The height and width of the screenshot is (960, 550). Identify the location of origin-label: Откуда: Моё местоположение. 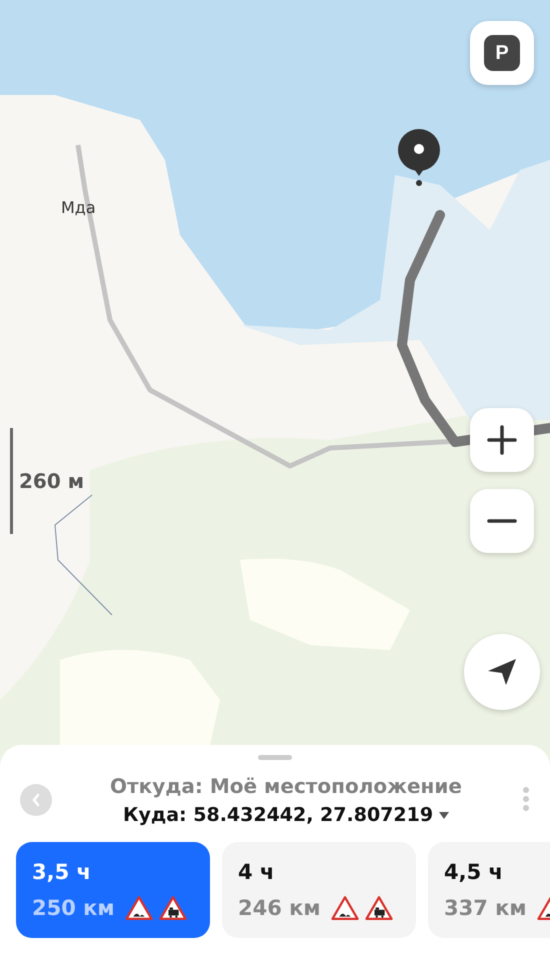
(286, 786).